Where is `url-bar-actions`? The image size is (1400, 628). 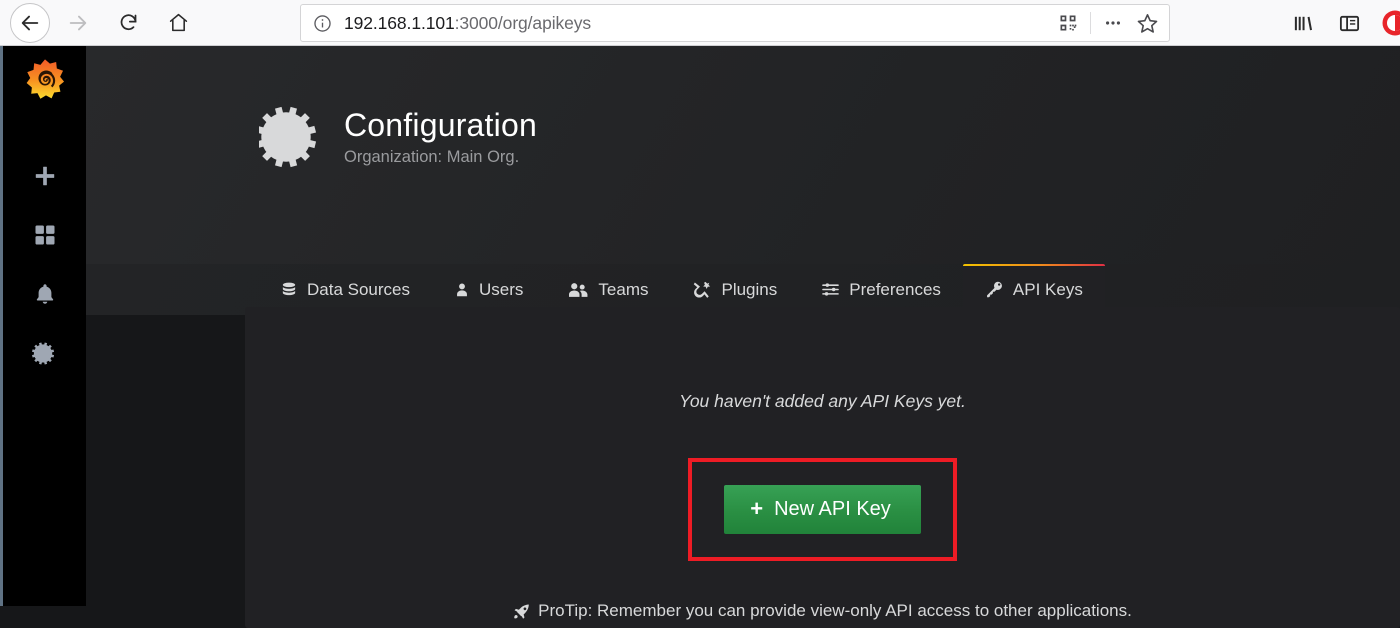 url-bar-actions is located at coordinates (1107, 23).